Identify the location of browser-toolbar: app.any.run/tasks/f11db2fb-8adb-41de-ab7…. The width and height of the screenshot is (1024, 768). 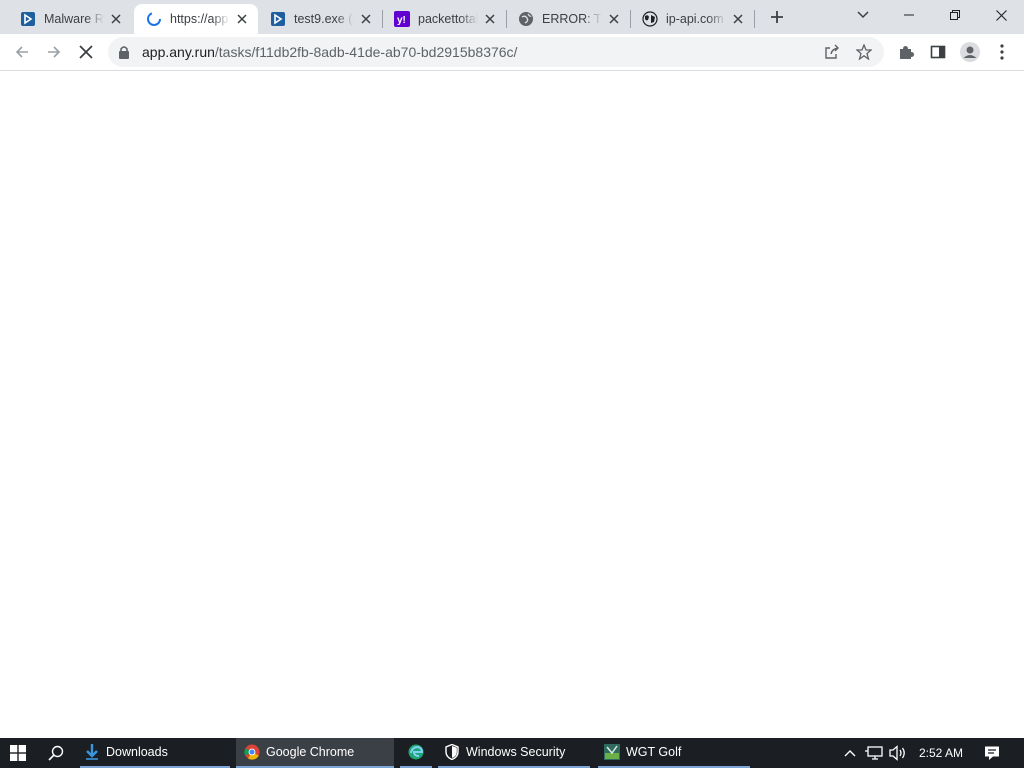
(512, 52).